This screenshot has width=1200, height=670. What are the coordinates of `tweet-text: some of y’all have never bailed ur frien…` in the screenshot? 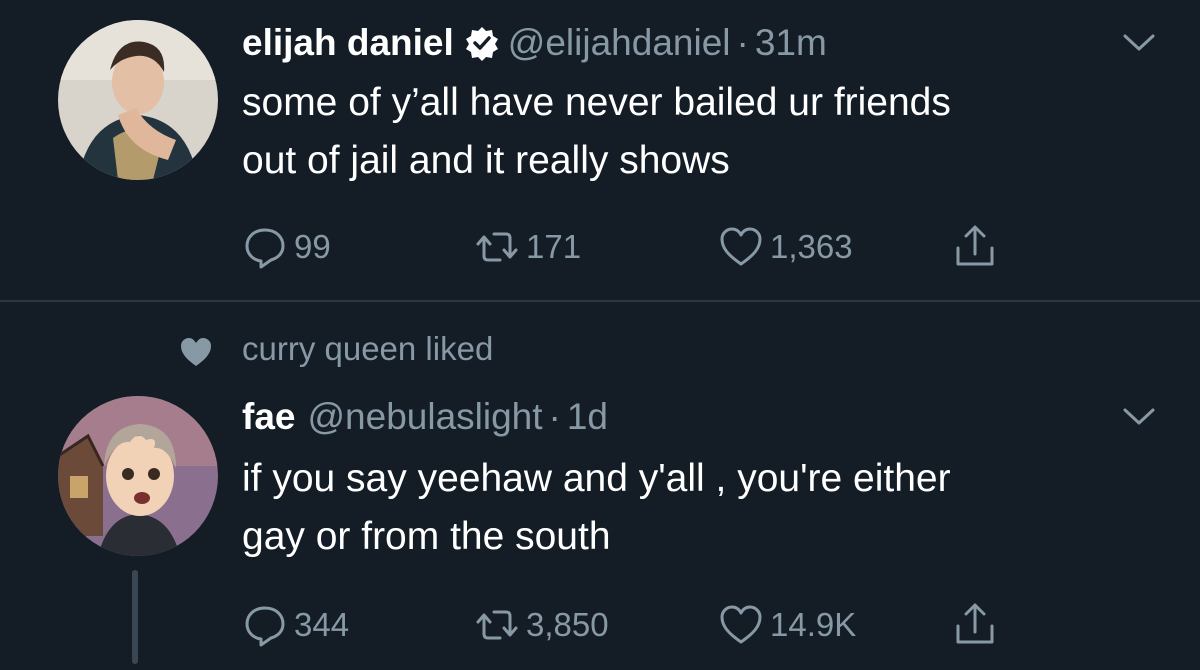 It's located at (692, 132).